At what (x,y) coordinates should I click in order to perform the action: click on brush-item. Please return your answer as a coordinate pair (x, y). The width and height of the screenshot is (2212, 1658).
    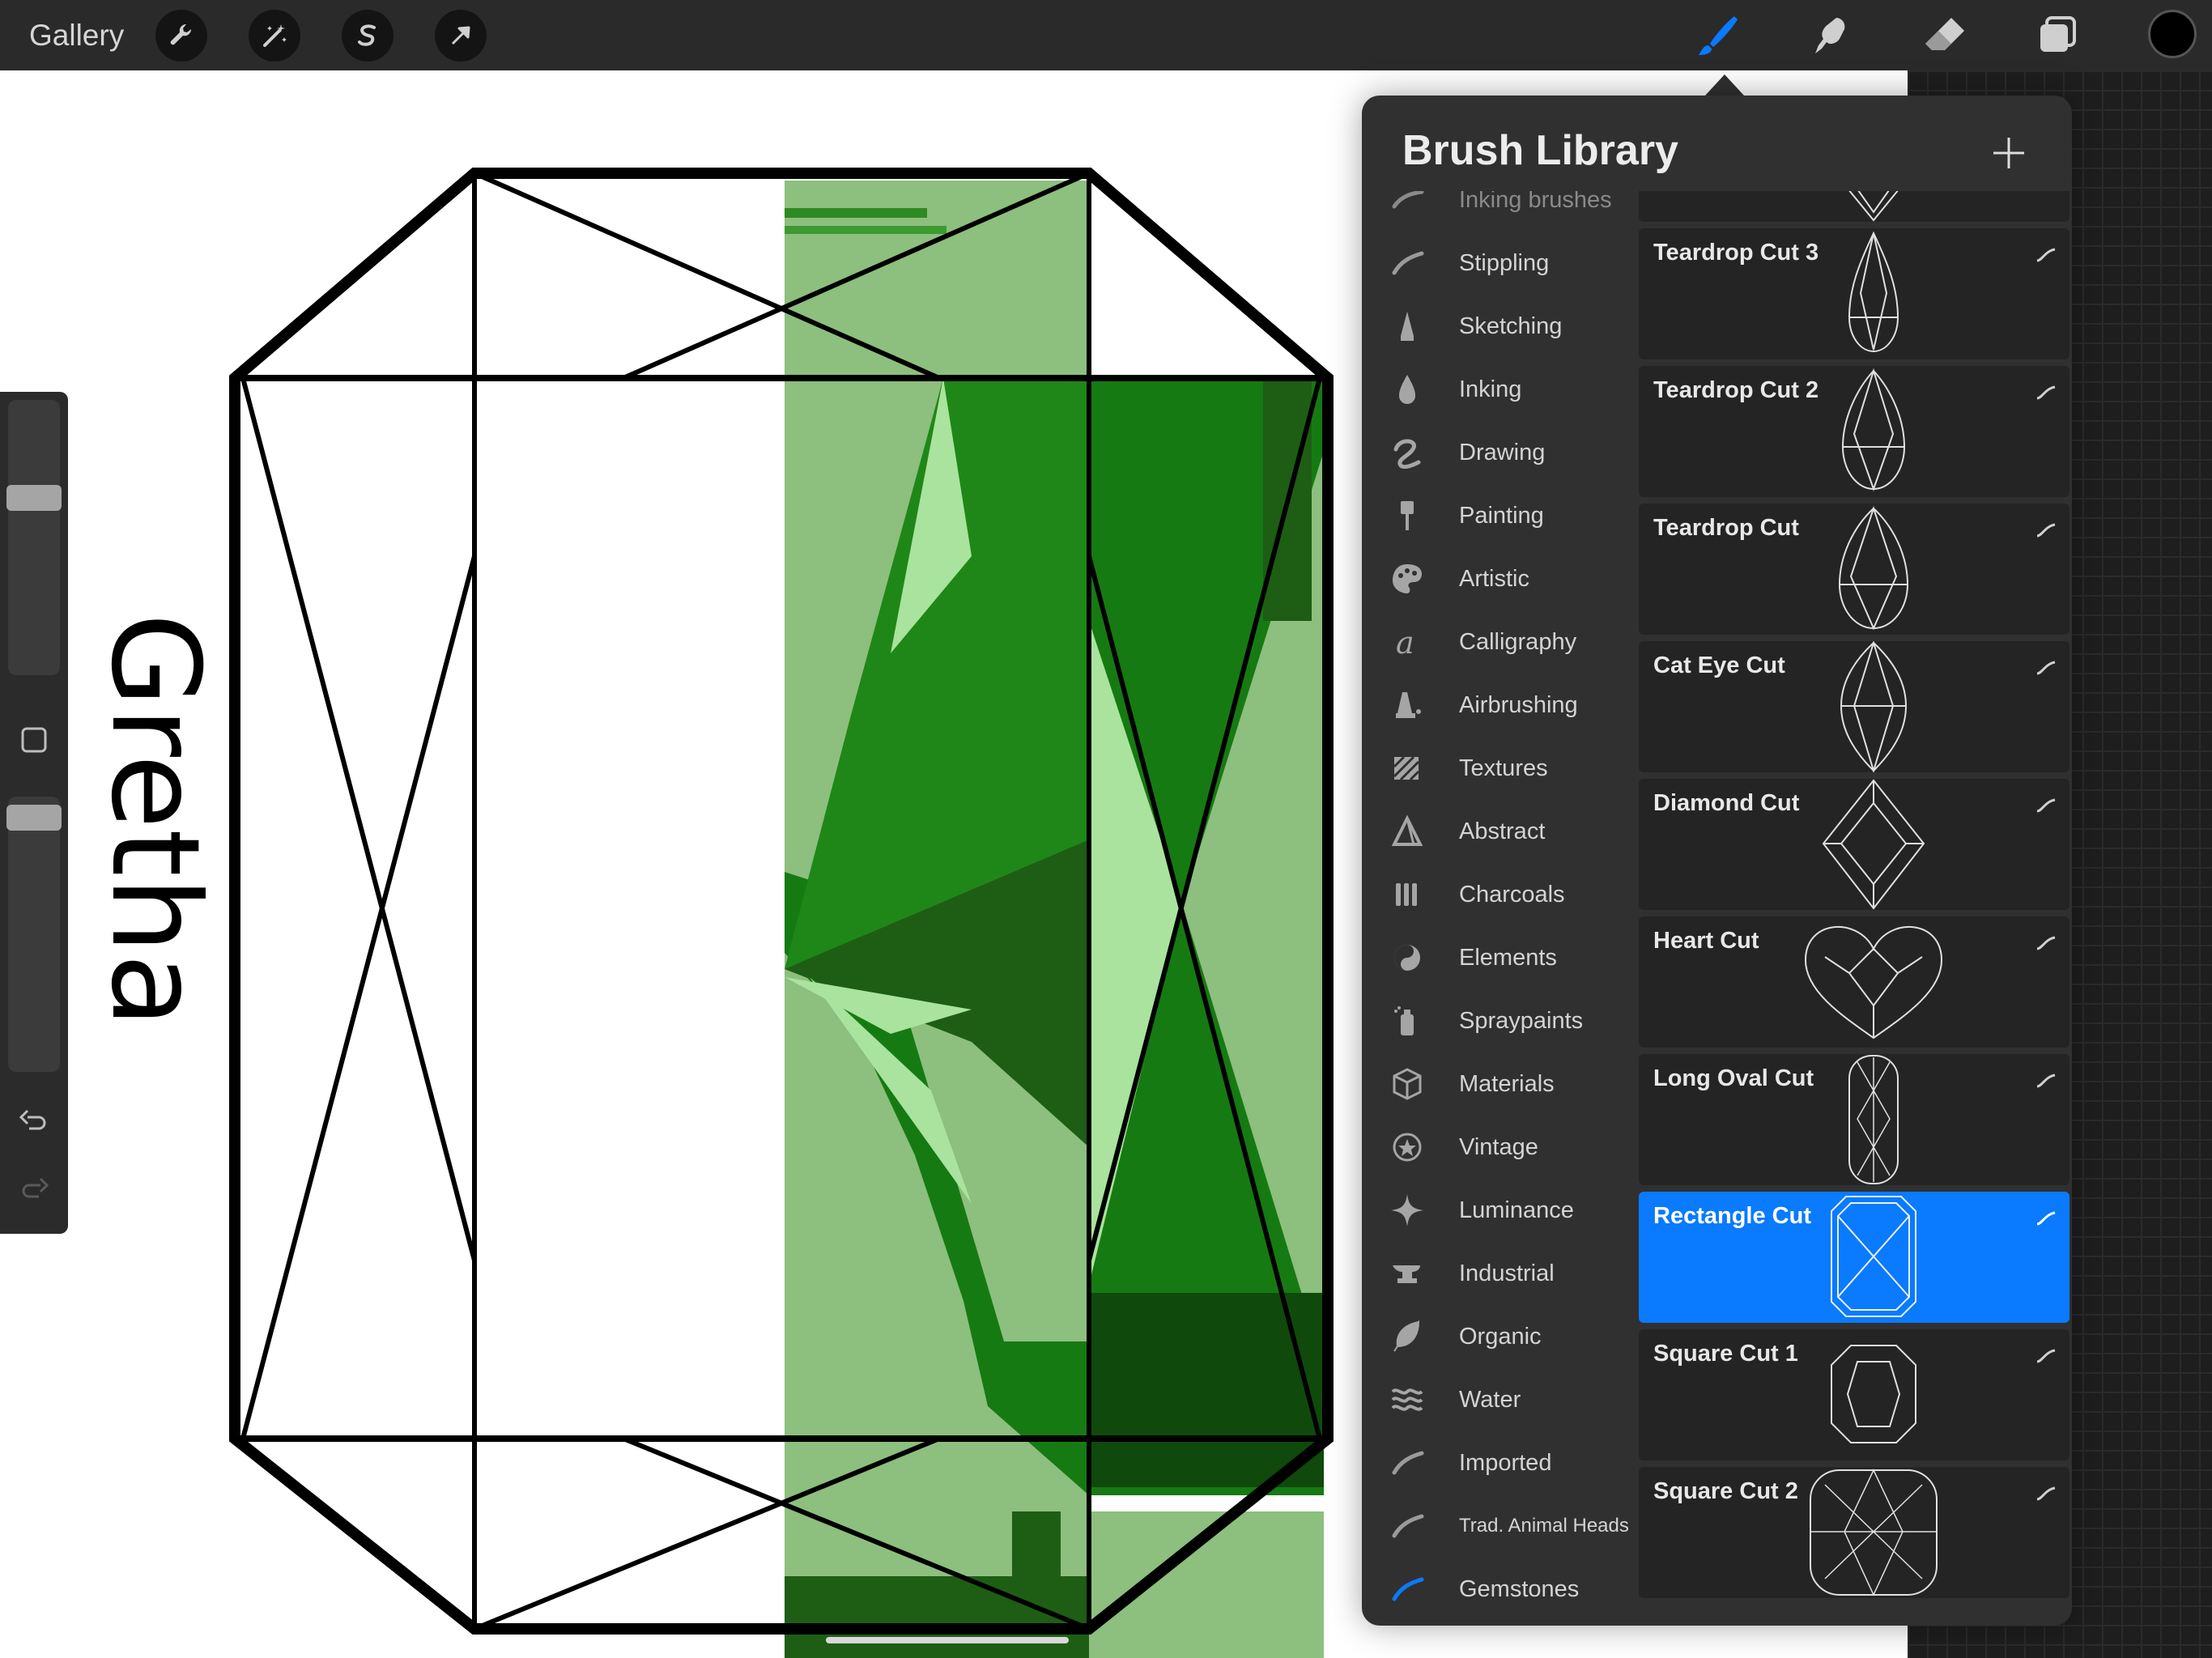
    Looking at the image, I should click on (1854, 206).